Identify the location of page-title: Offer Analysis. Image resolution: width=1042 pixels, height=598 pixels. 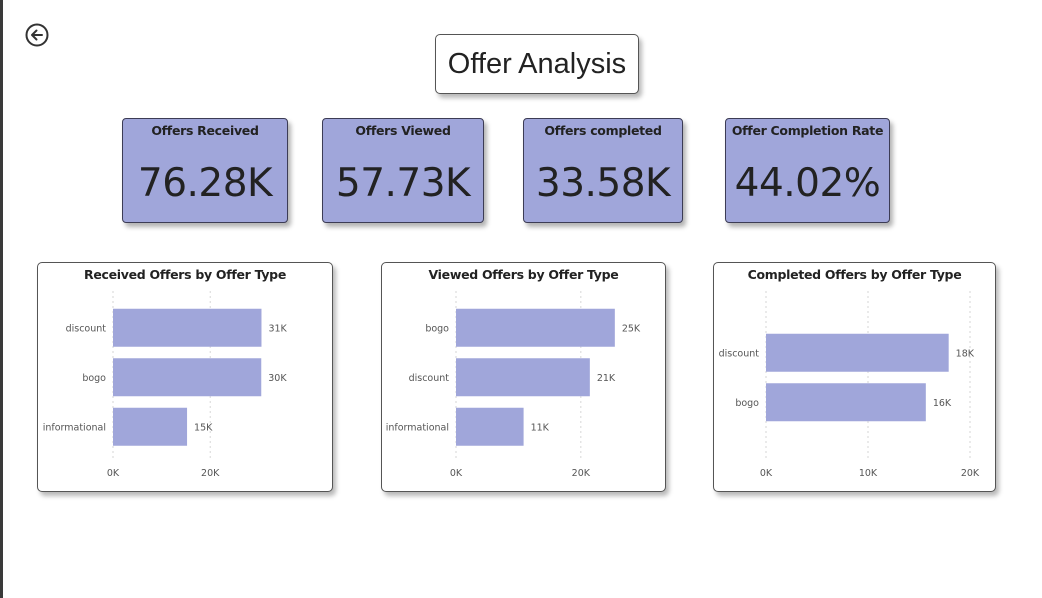
(537, 64).